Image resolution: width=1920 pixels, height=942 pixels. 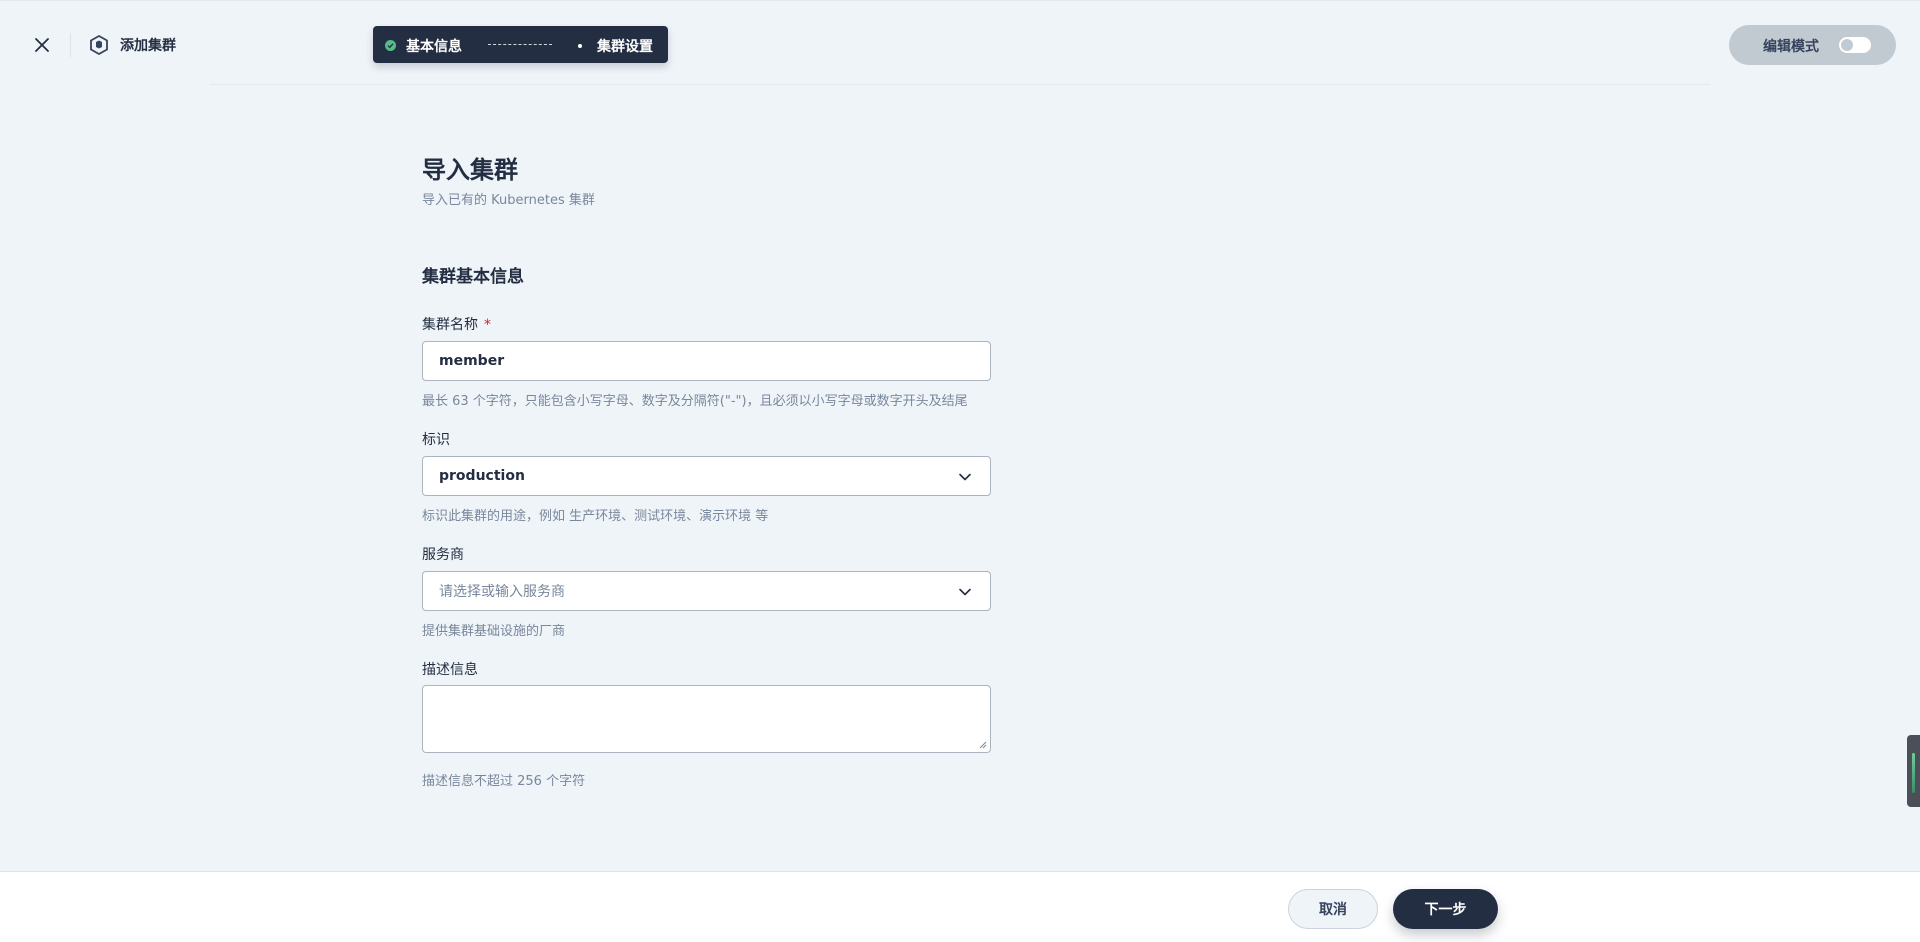 What do you see at coordinates (494, 631) in the screenshot?
I see `provider-hint: 提供集群基础设施的厂商` at bounding box center [494, 631].